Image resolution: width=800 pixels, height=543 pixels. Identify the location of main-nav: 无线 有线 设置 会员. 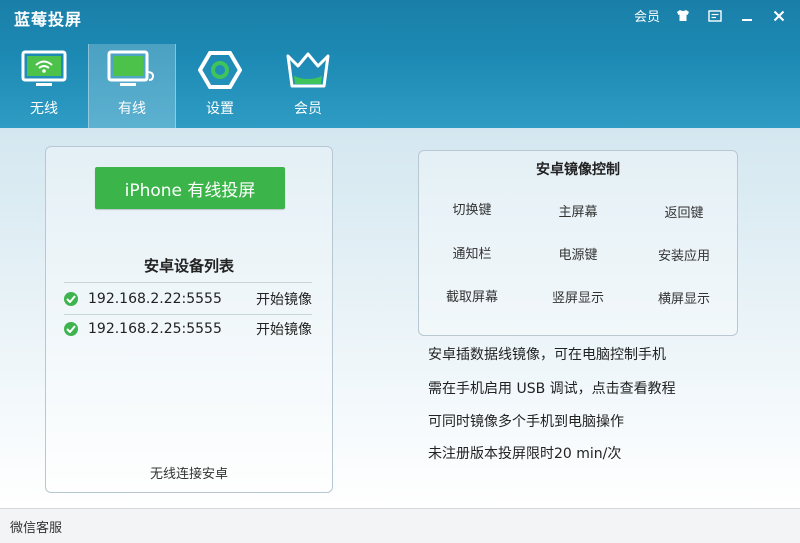
(176, 86).